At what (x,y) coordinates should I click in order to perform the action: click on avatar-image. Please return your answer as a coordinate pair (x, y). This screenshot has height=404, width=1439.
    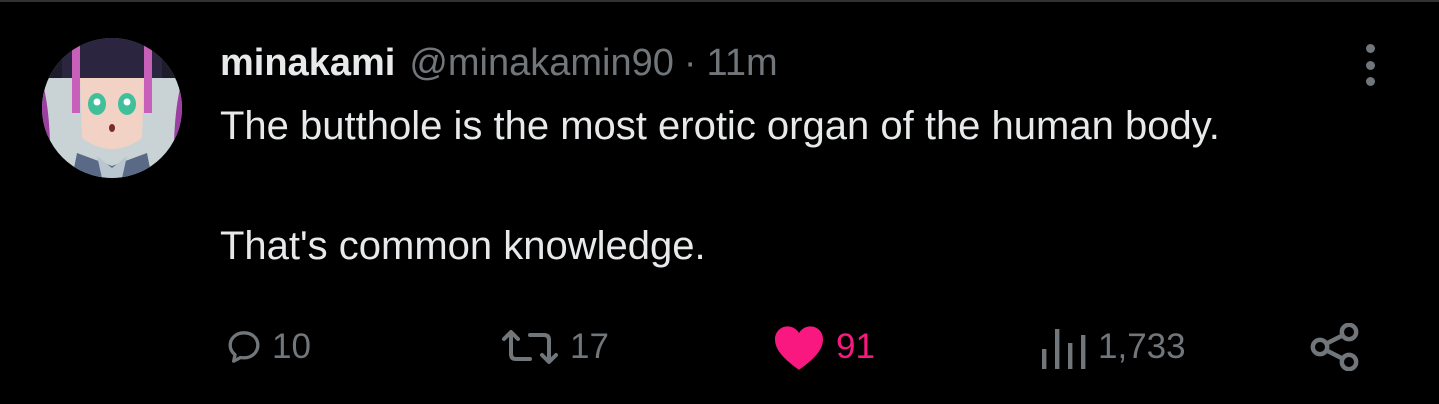
    Looking at the image, I should click on (112, 108).